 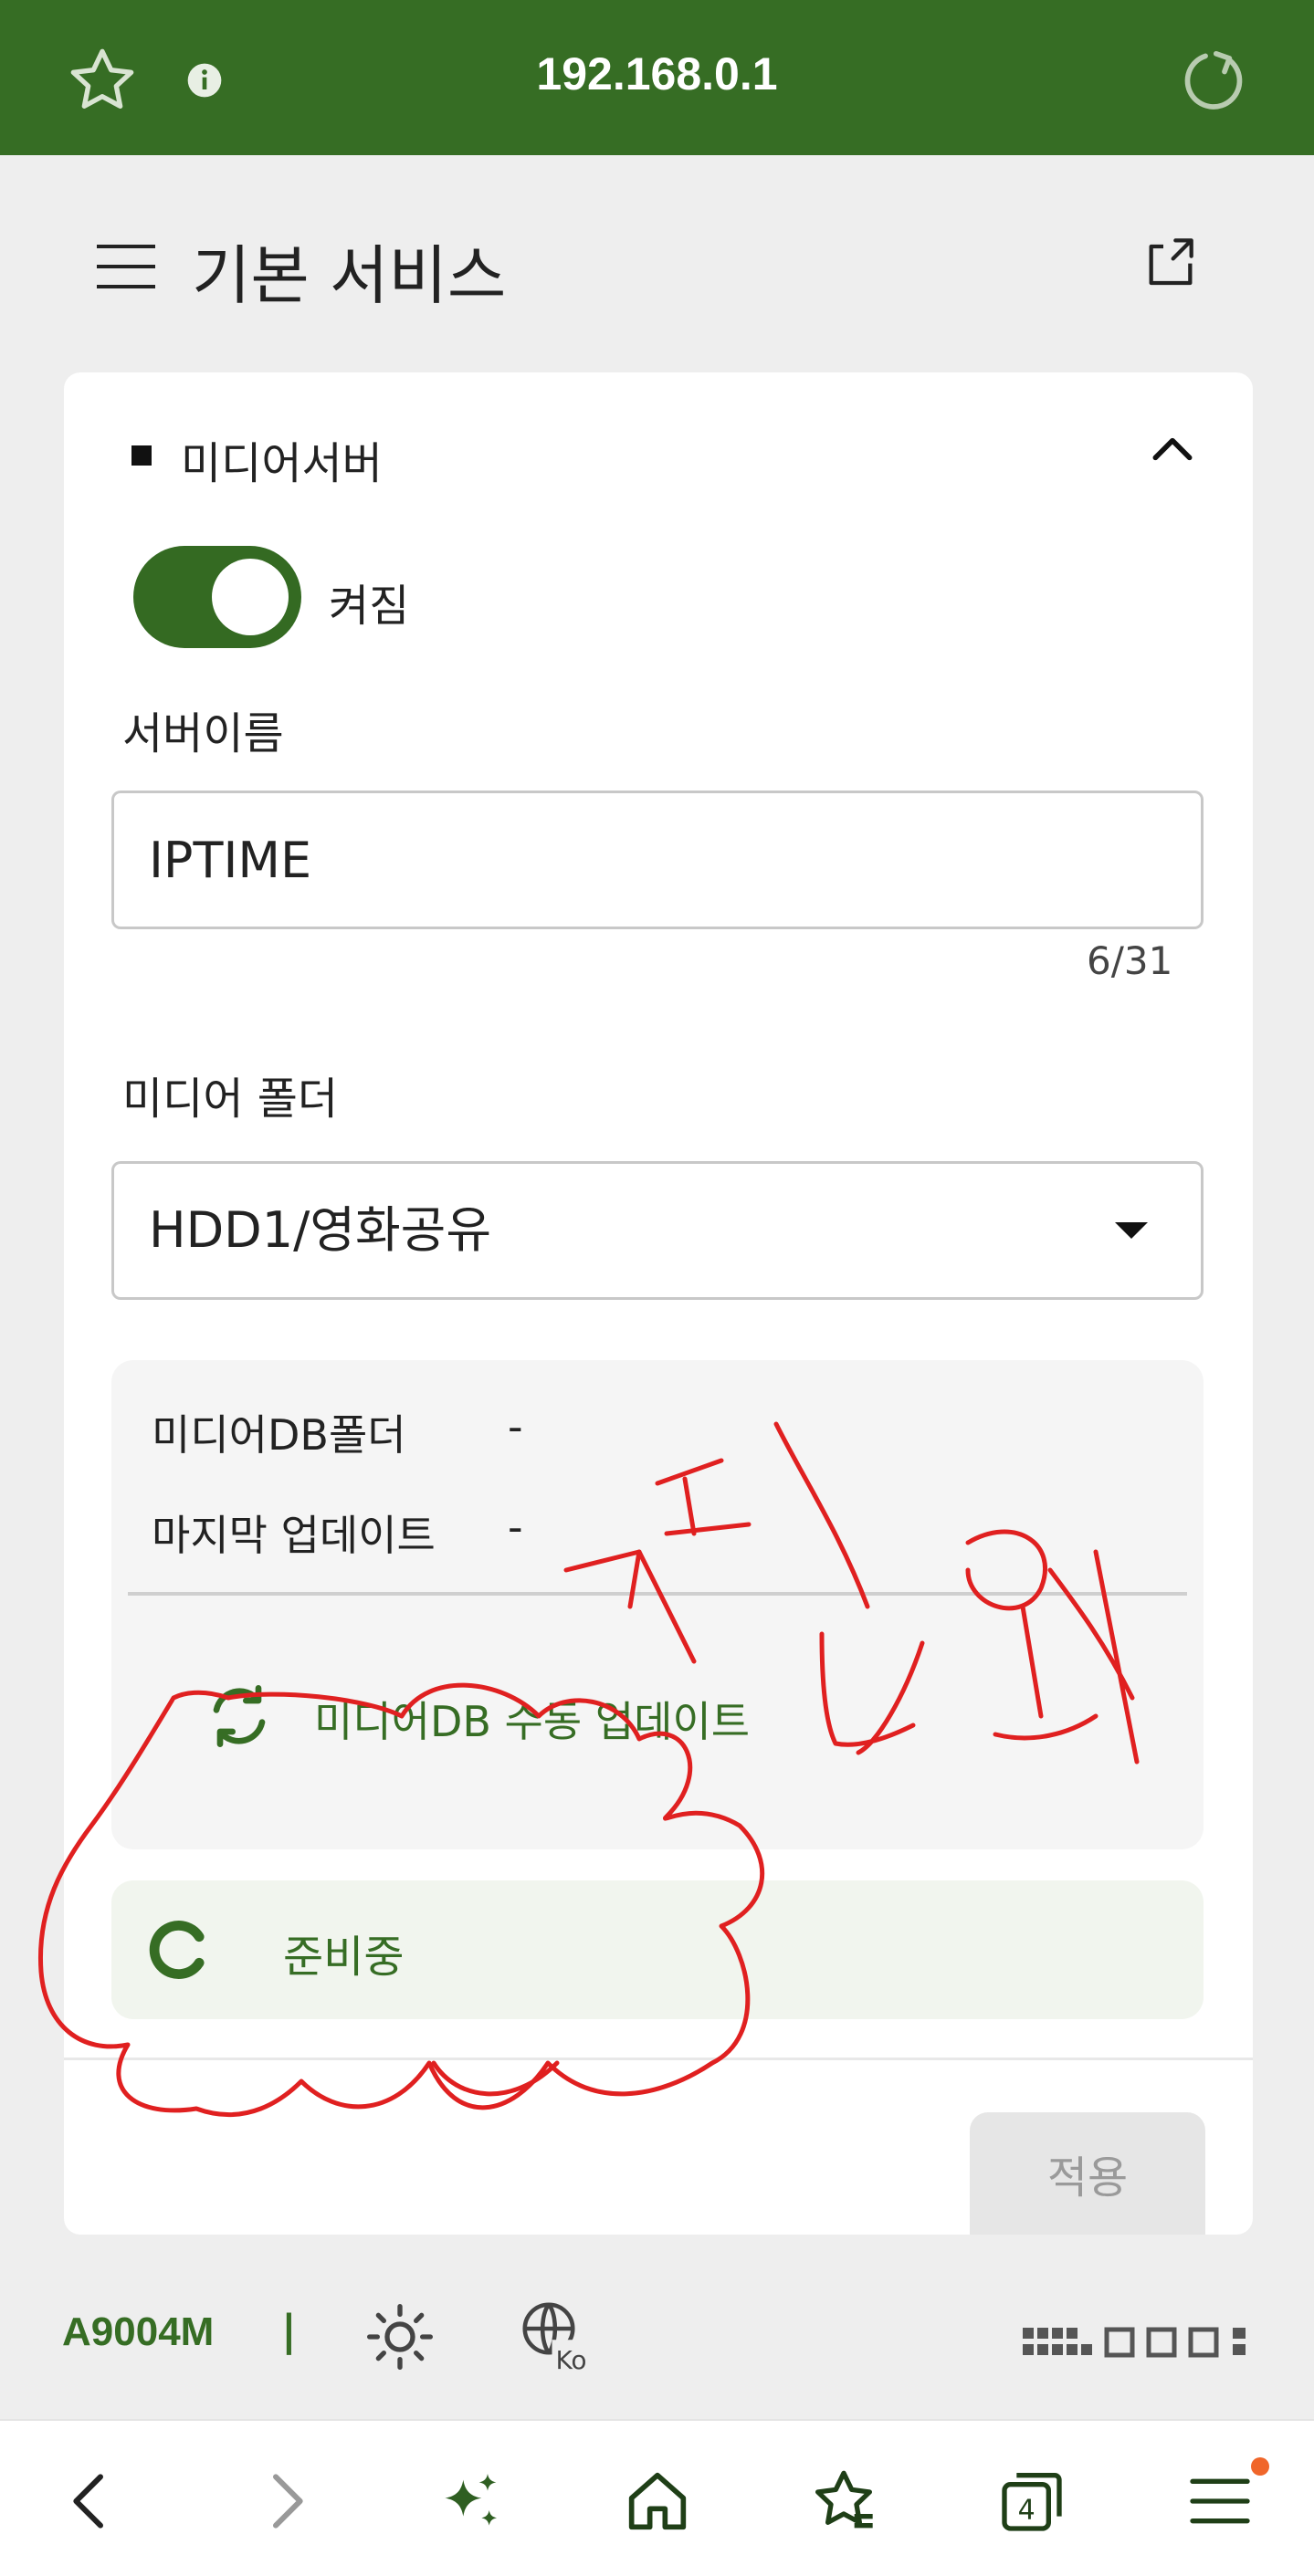 What do you see at coordinates (657, 1594) in the screenshot?
I see `info-divider` at bounding box center [657, 1594].